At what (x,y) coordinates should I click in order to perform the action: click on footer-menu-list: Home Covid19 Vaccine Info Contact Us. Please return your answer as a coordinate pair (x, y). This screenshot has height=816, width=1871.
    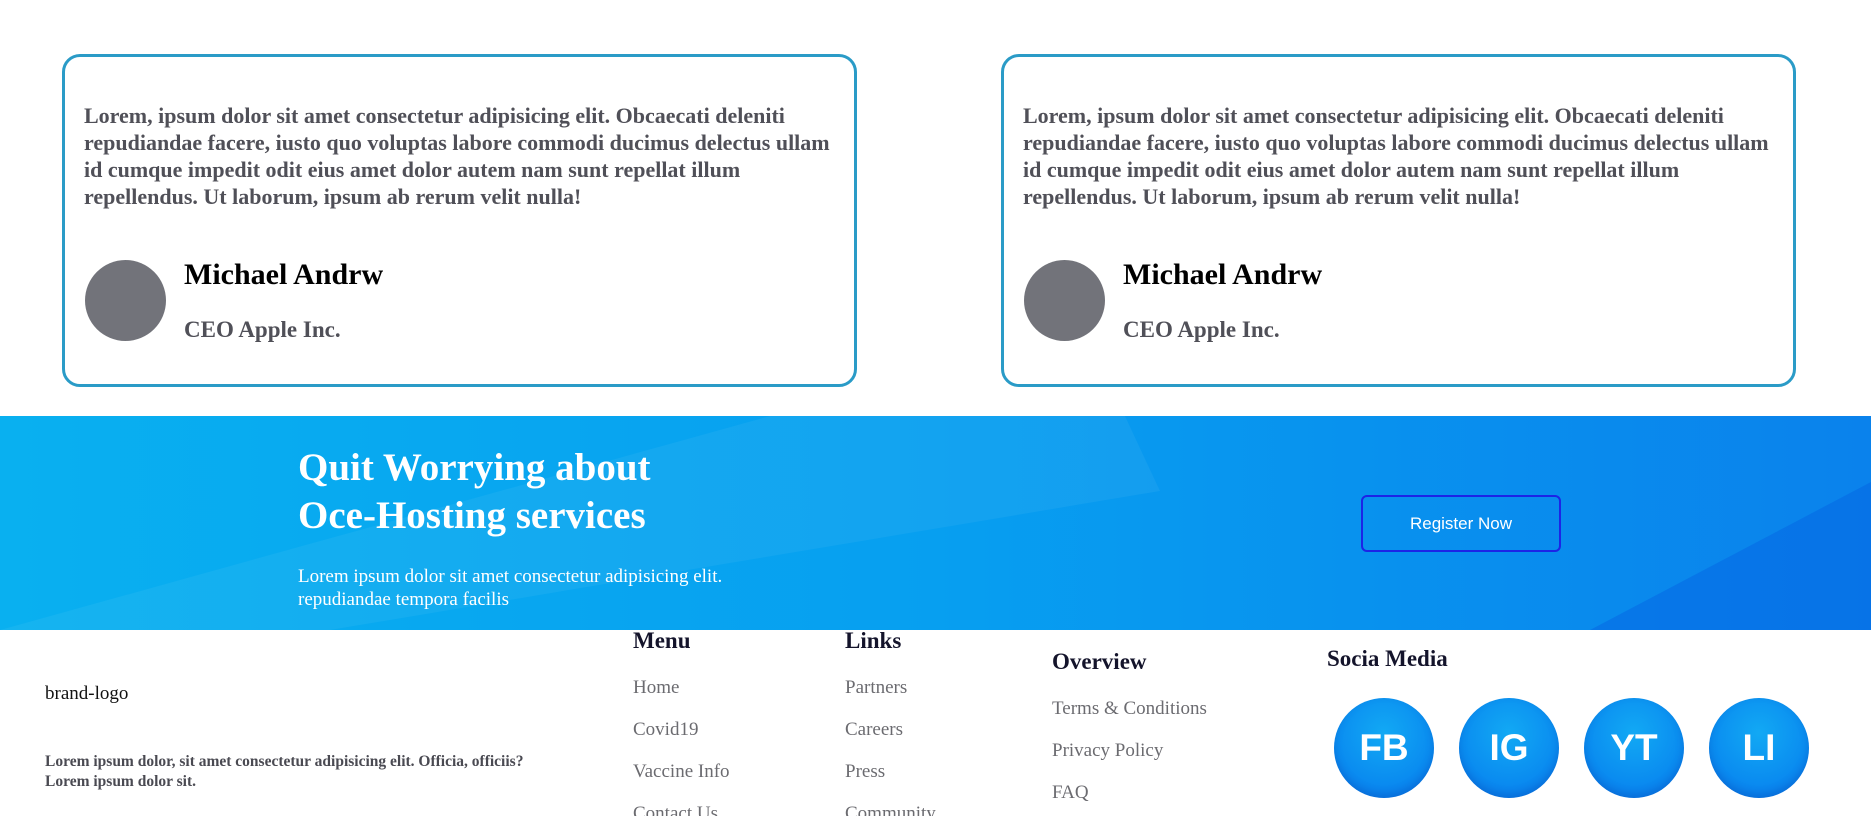
    Looking at the image, I should click on (681, 746).